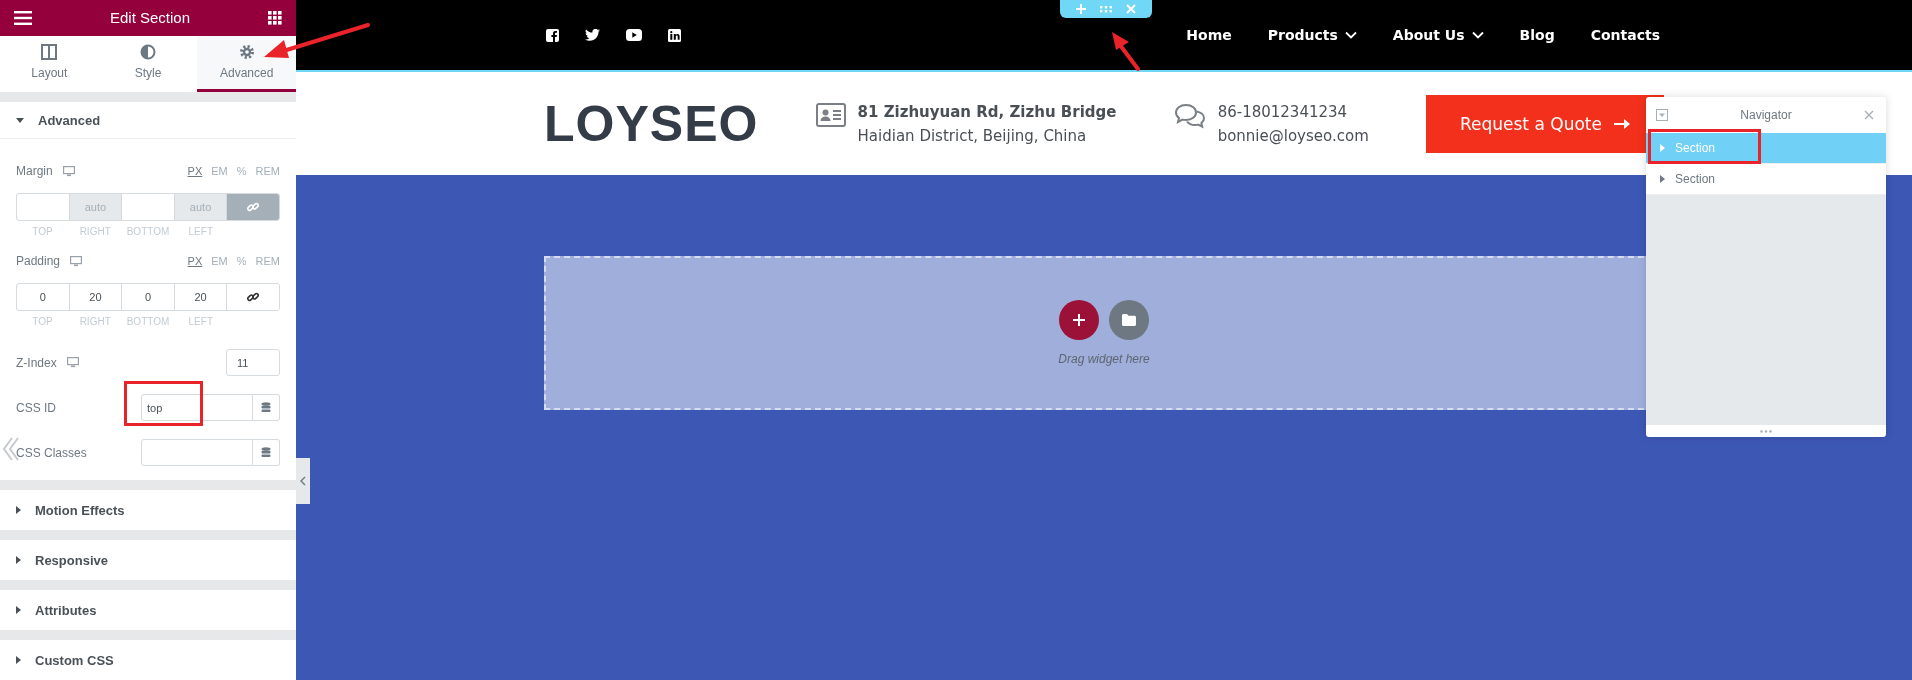 This screenshot has width=1912, height=680. Describe the element at coordinates (149, 18) in the screenshot. I see `panel-title: Edit Section` at that location.